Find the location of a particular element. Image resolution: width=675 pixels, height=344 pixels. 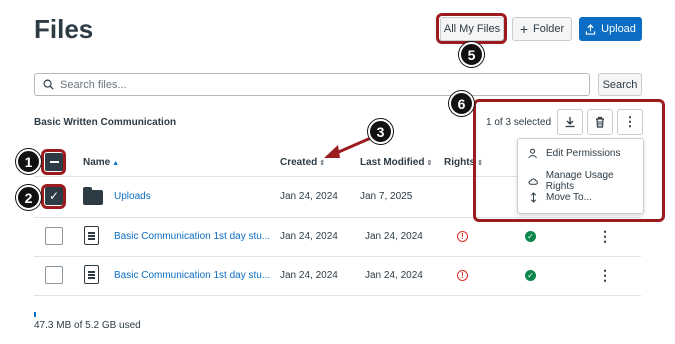

sort-ascending-icon: ▲ is located at coordinates (116, 163).